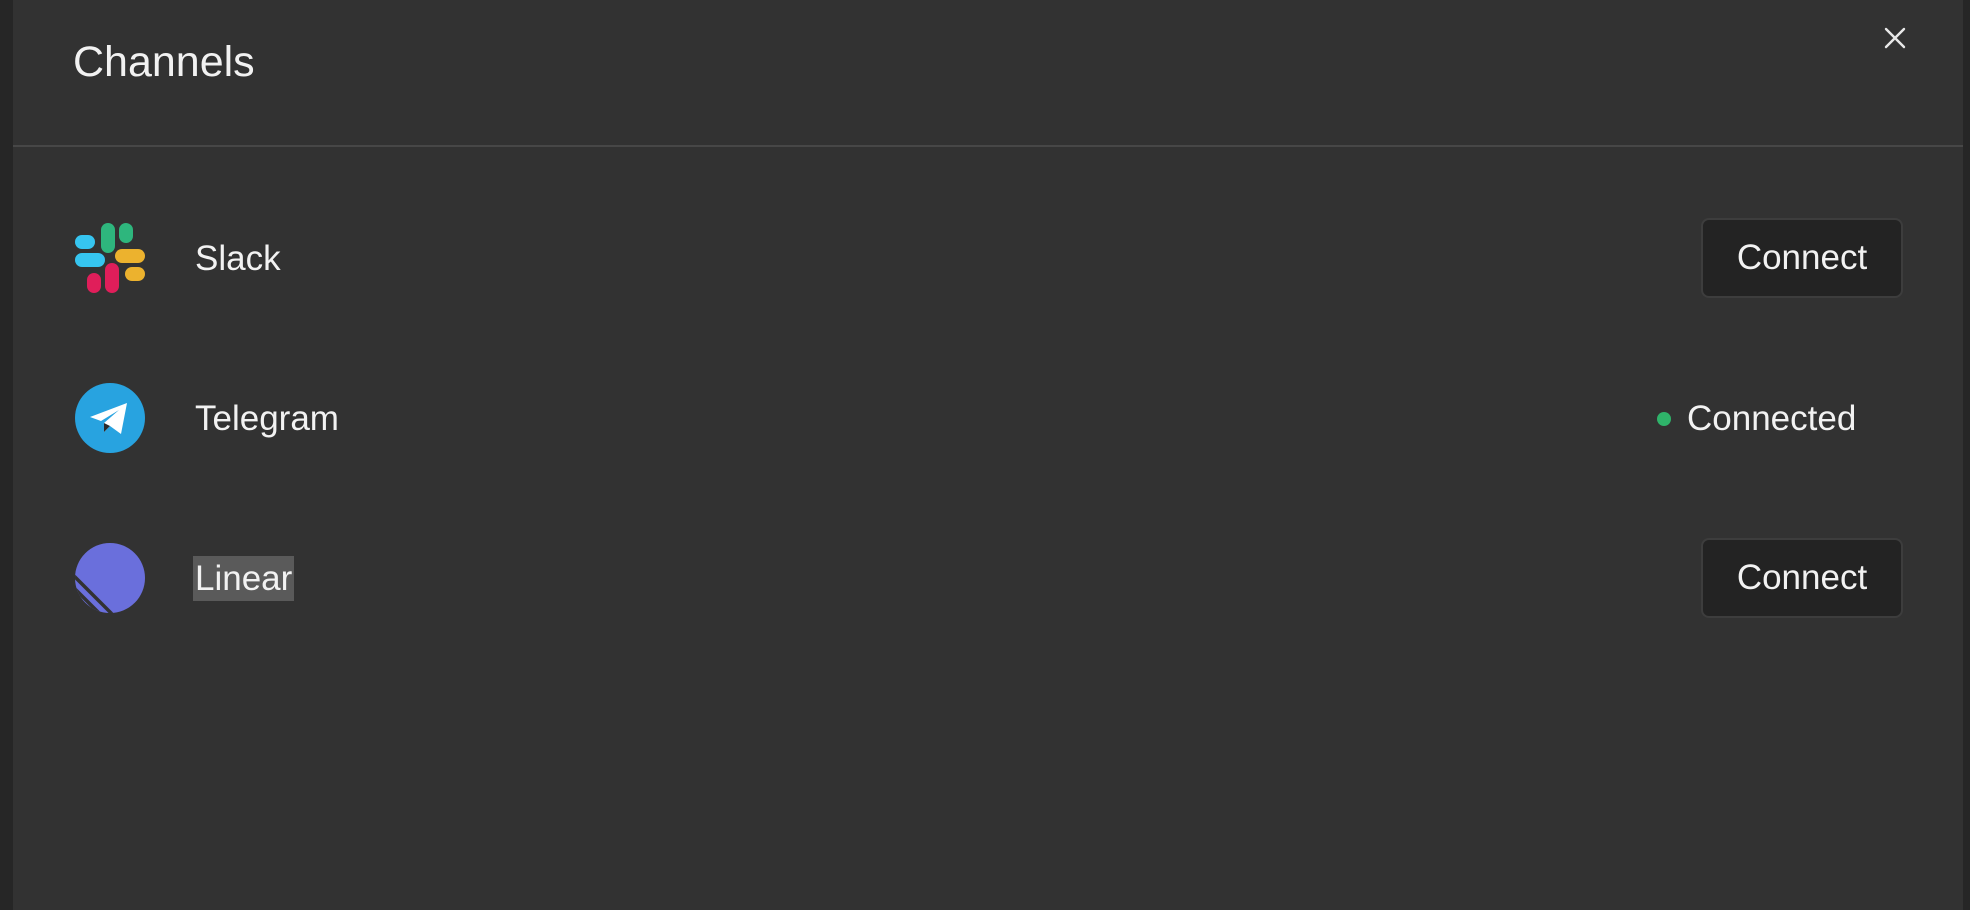  I want to click on connect-slack-button: Connect, so click(1802, 258).